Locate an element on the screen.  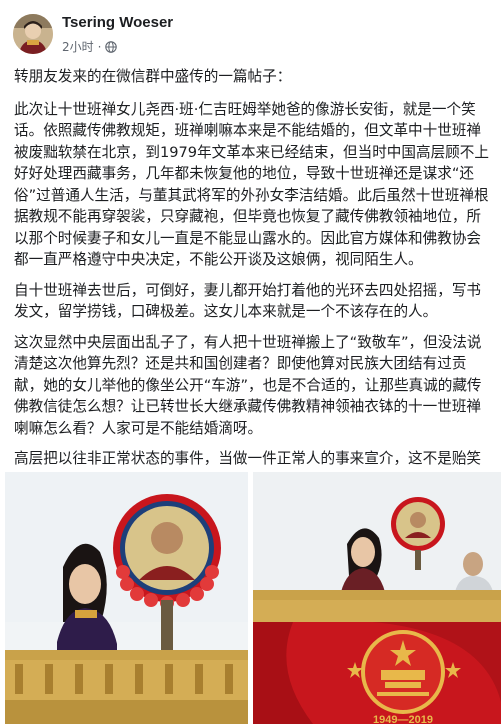
author-name: Tsering Woeser is located at coordinates (117, 22).